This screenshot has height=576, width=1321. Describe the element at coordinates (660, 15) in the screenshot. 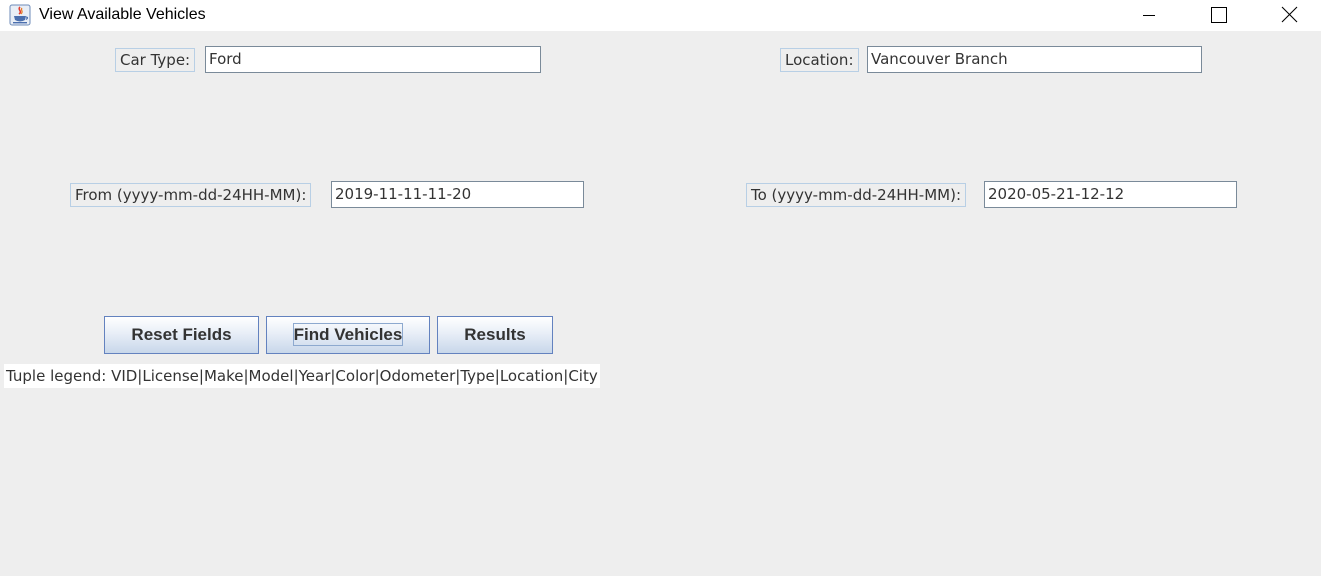

I see `title-bar: View Available Vehicles` at that location.